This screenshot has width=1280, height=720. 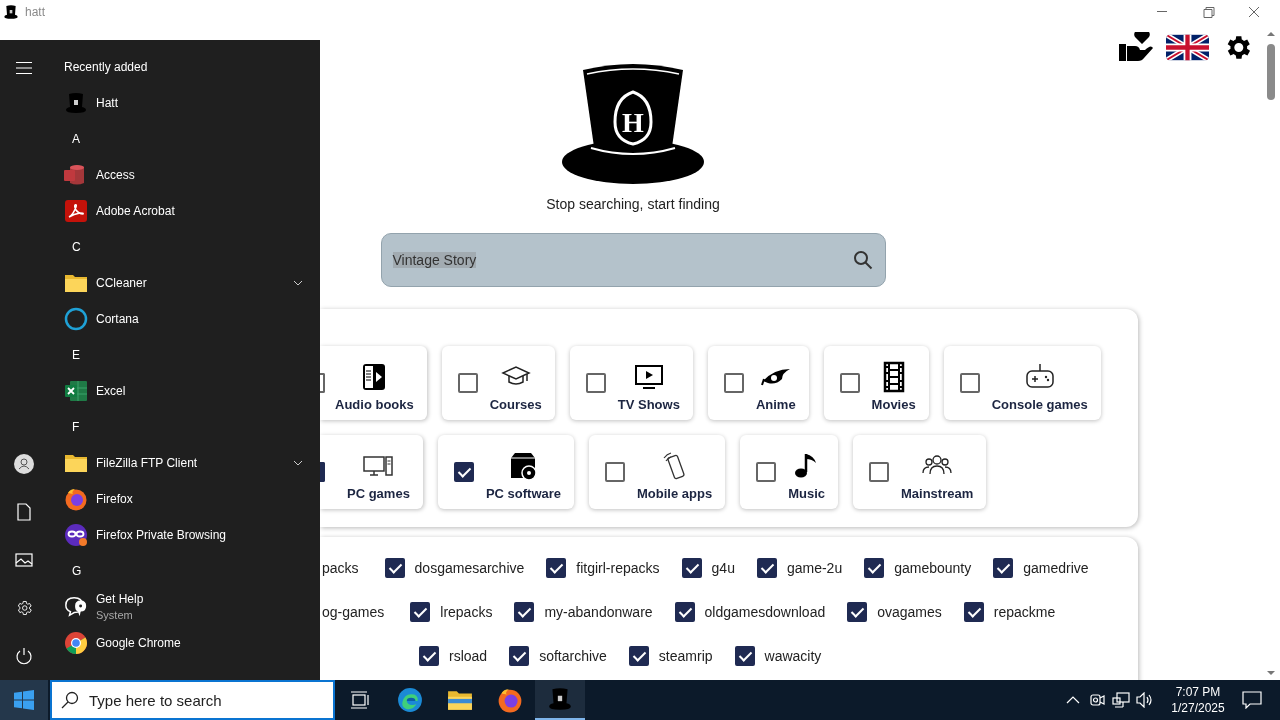 What do you see at coordinates (1121, 700) in the screenshot?
I see `network-icon` at bounding box center [1121, 700].